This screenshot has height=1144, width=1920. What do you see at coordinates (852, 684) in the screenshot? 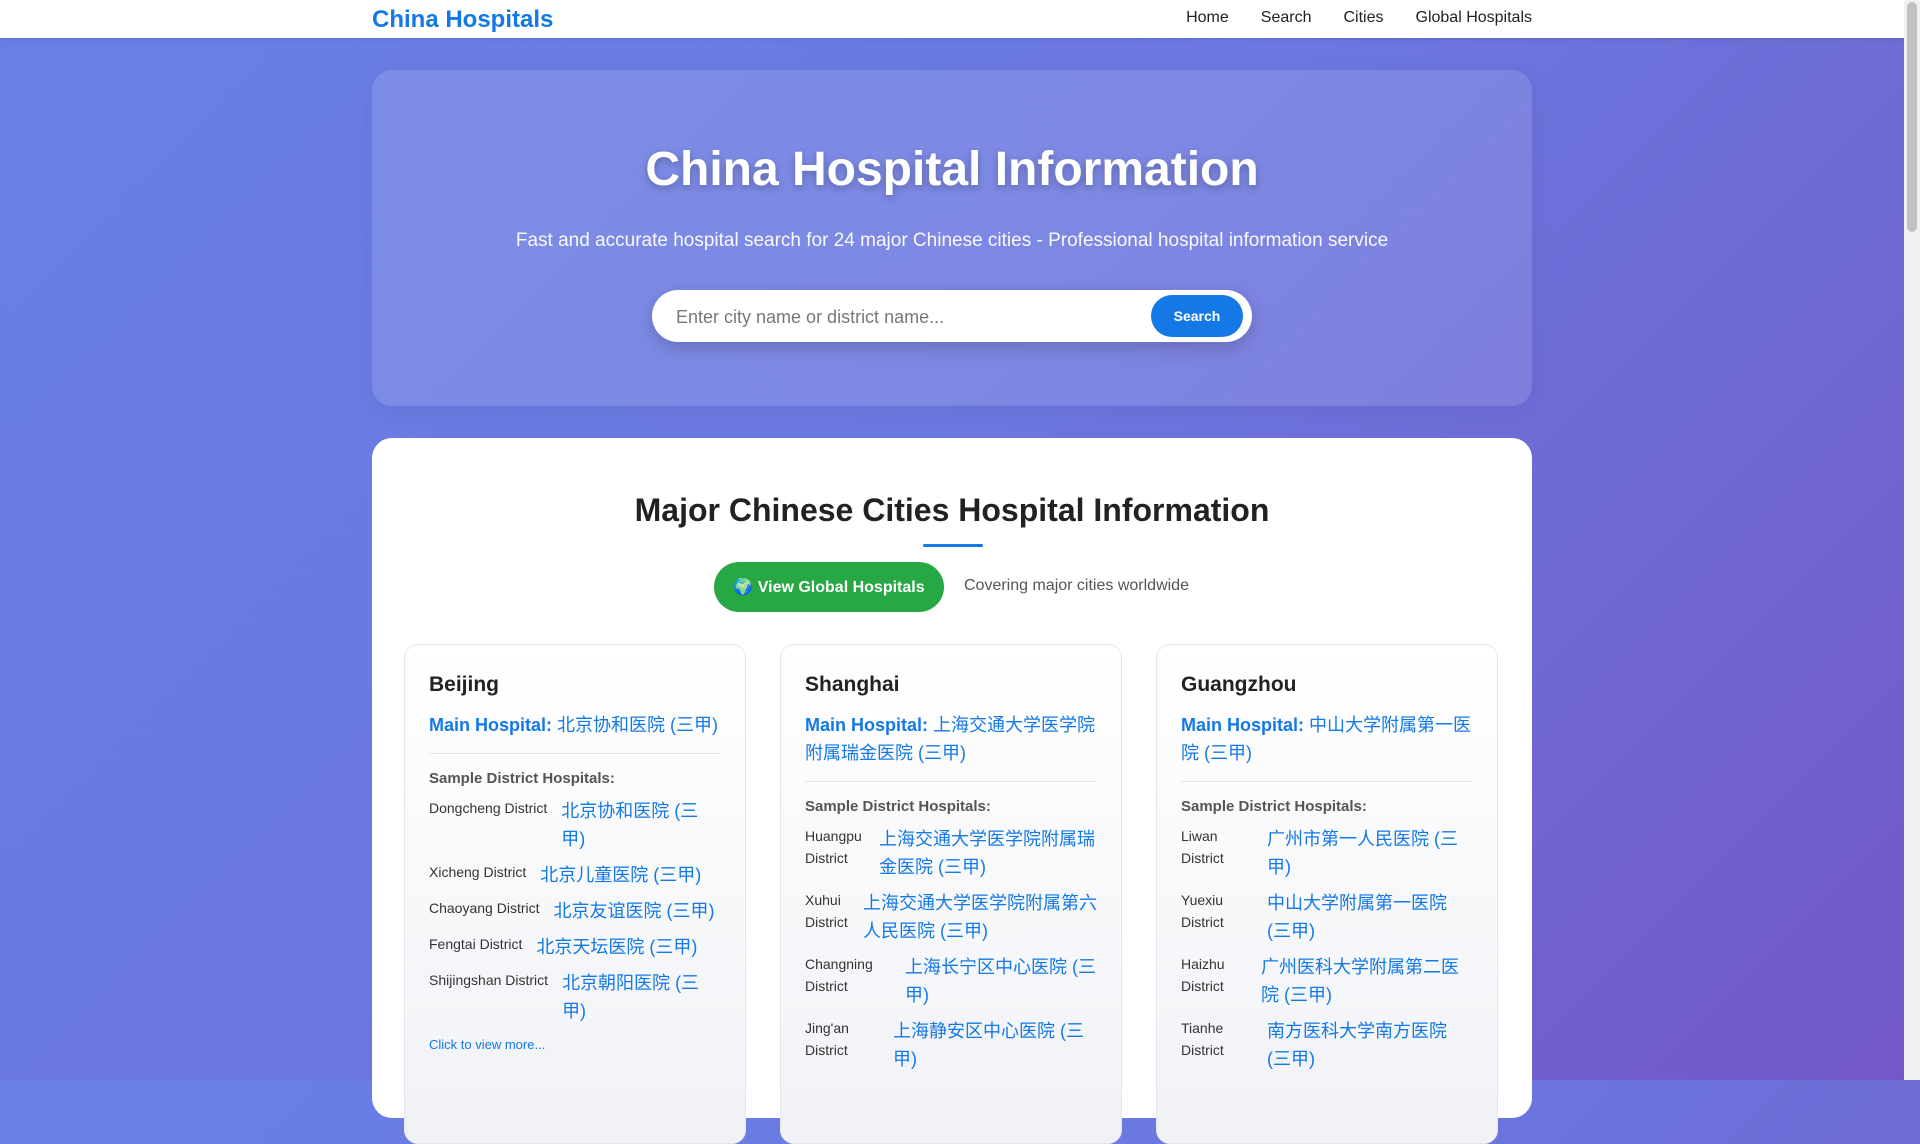
I see `city-name: Shanghai` at bounding box center [852, 684].